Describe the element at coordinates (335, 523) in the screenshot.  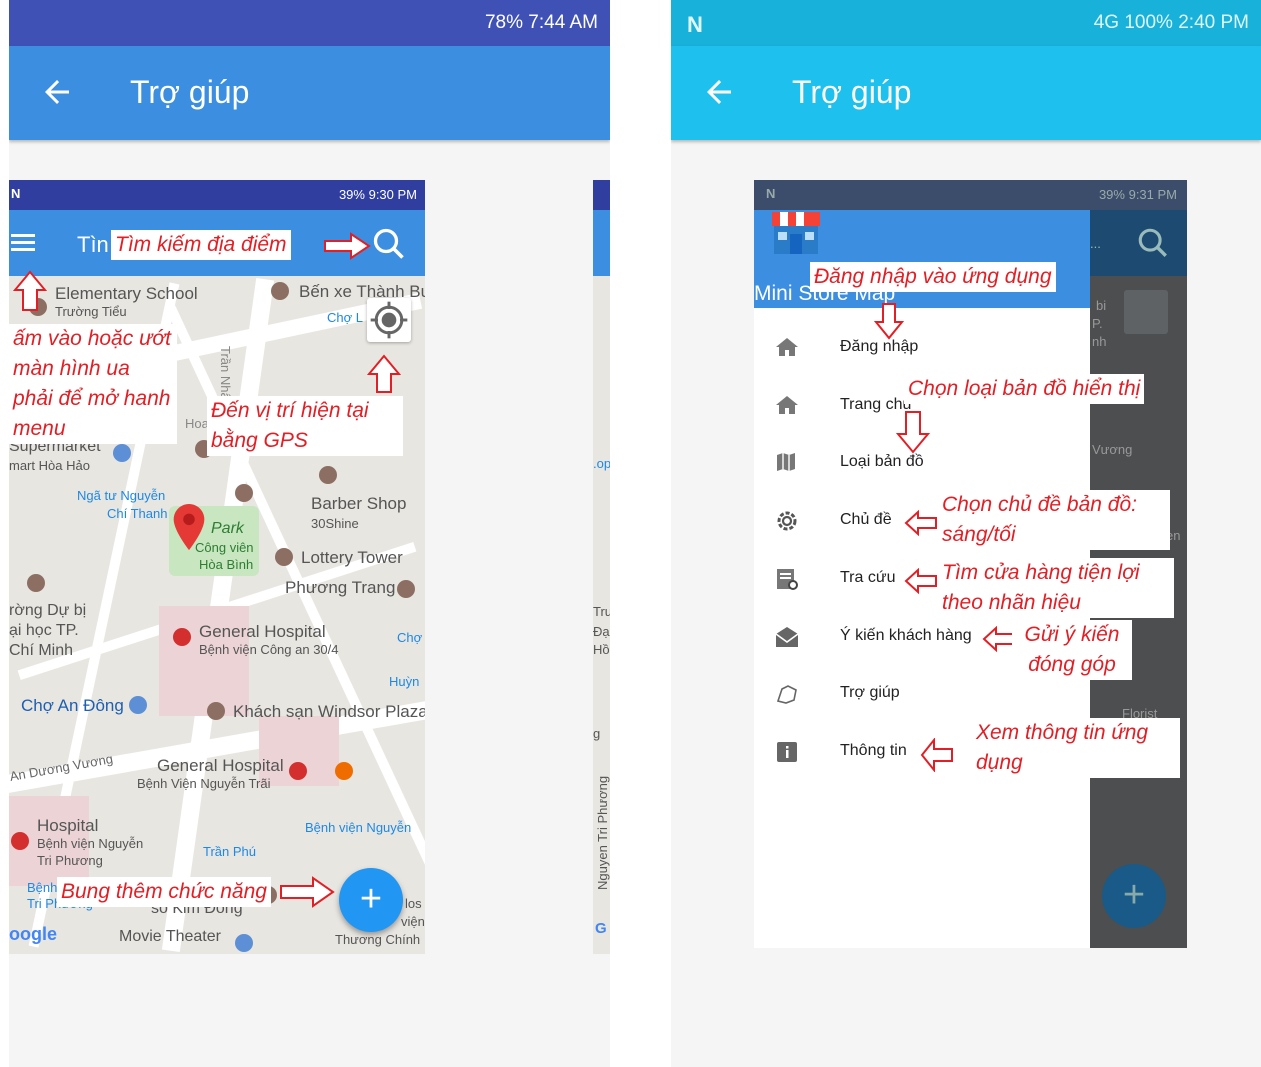
I see `map-label: 30Shine` at that location.